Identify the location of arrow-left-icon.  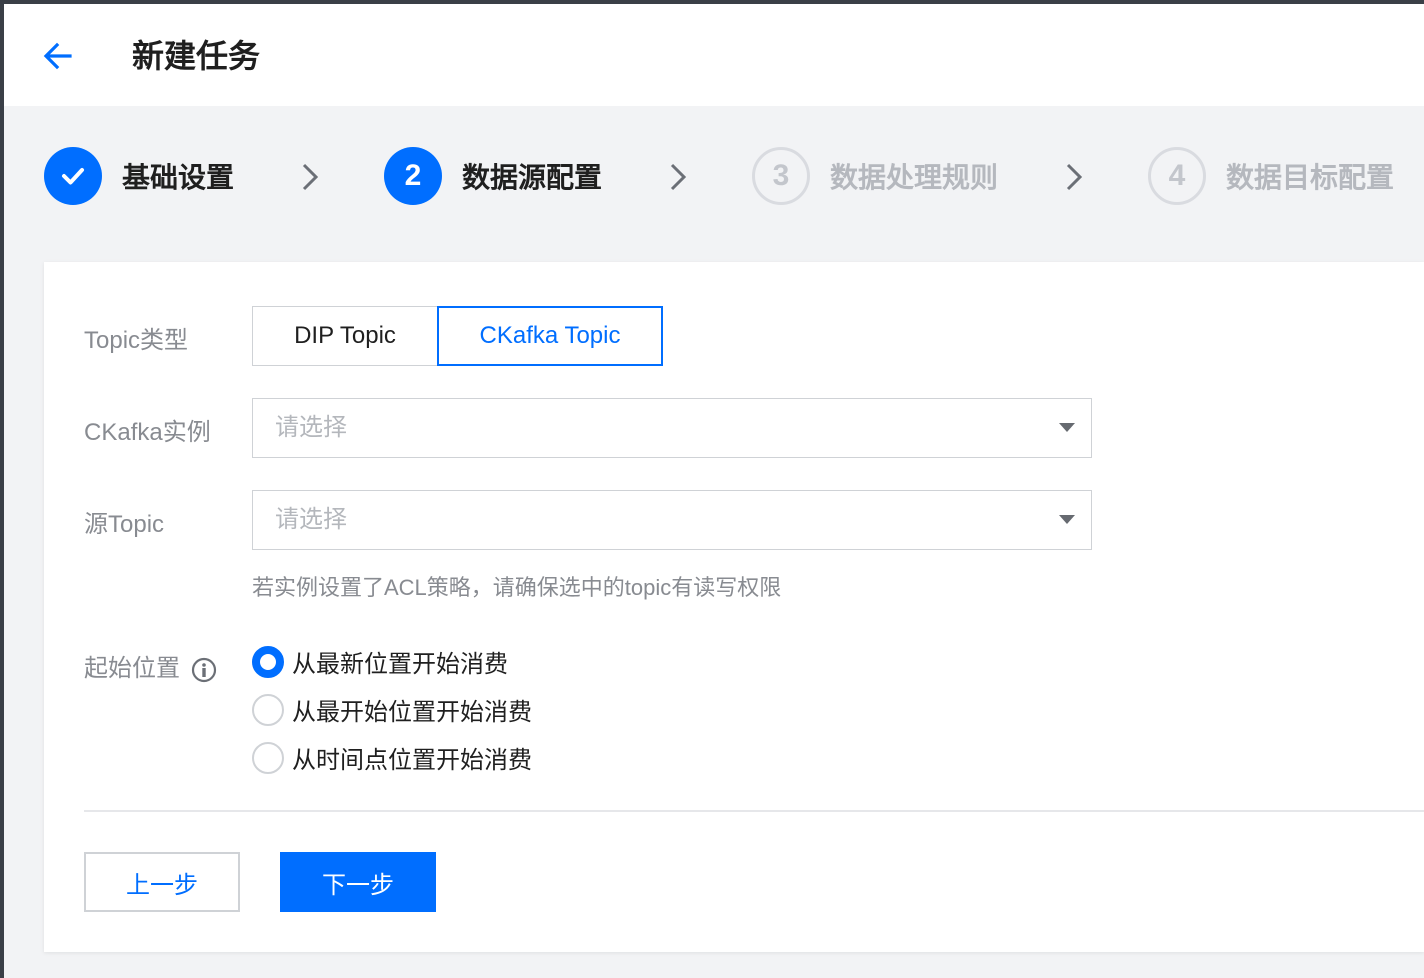
(57, 56).